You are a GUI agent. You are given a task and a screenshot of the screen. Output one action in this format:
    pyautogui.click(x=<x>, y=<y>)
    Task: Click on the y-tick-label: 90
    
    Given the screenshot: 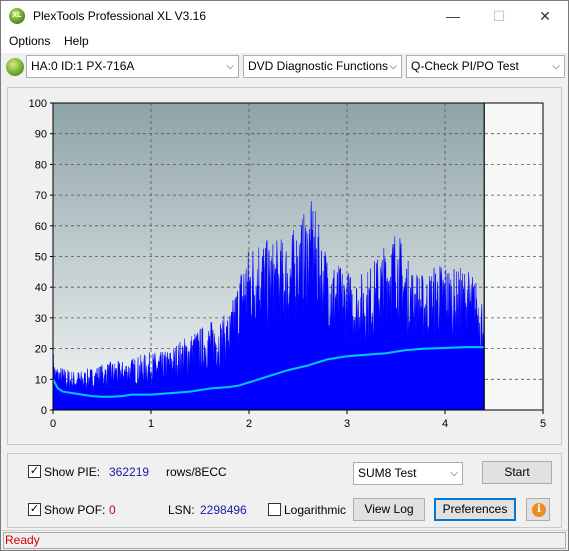 What is the action you would take?
    pyautogui.click(x=41, y=135)
    